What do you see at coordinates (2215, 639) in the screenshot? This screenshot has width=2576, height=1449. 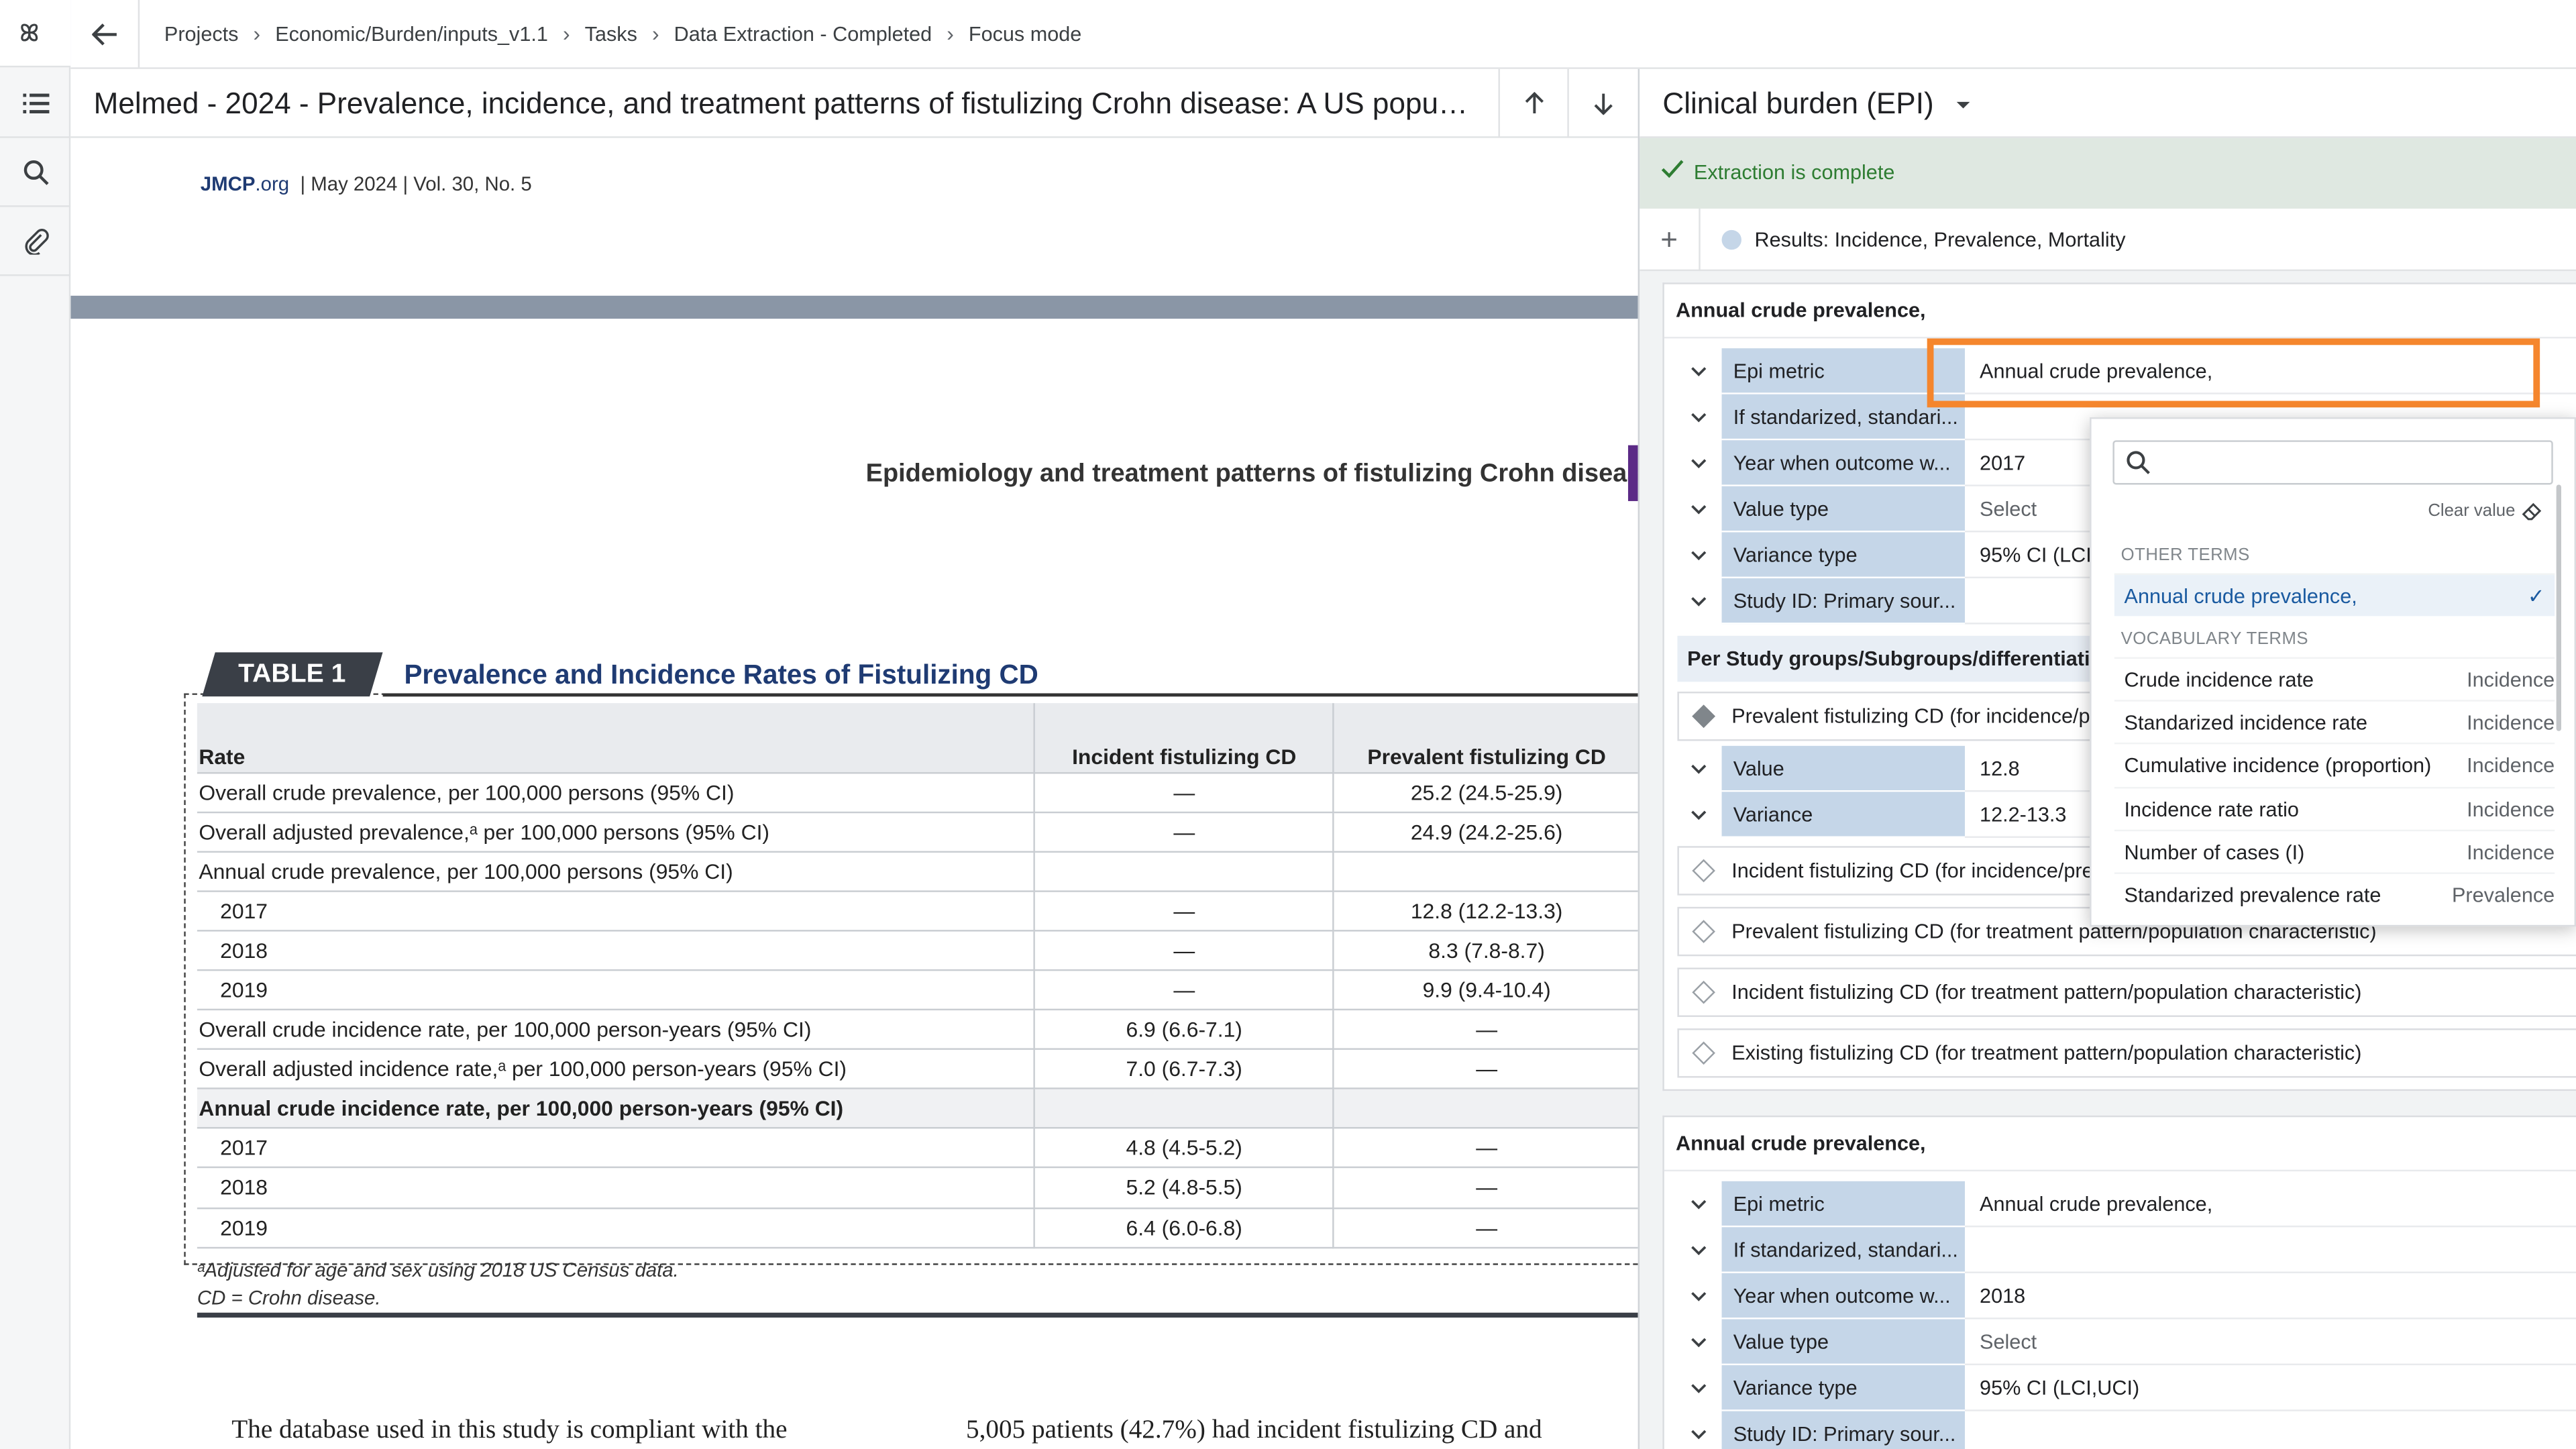 I see `section-vocabulary-terms: VOCABULARY TERMS` at bounding box center [2215, 639].